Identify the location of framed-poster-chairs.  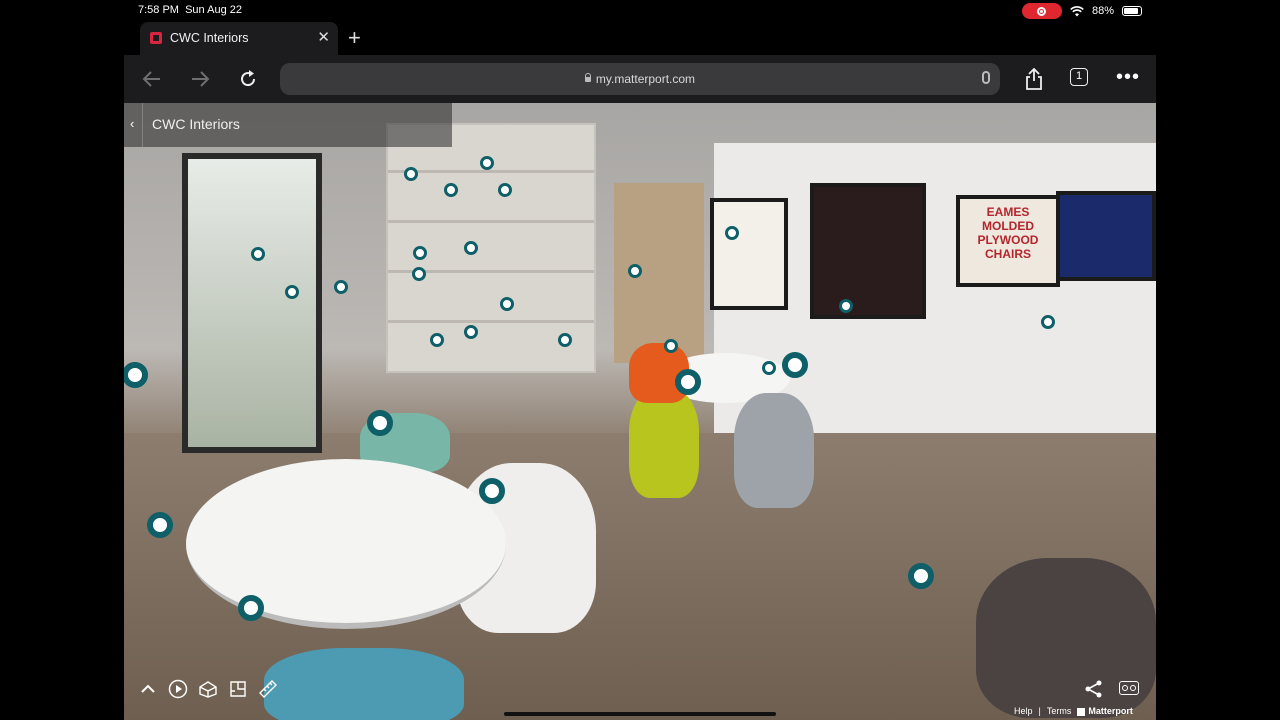
(868, 251).